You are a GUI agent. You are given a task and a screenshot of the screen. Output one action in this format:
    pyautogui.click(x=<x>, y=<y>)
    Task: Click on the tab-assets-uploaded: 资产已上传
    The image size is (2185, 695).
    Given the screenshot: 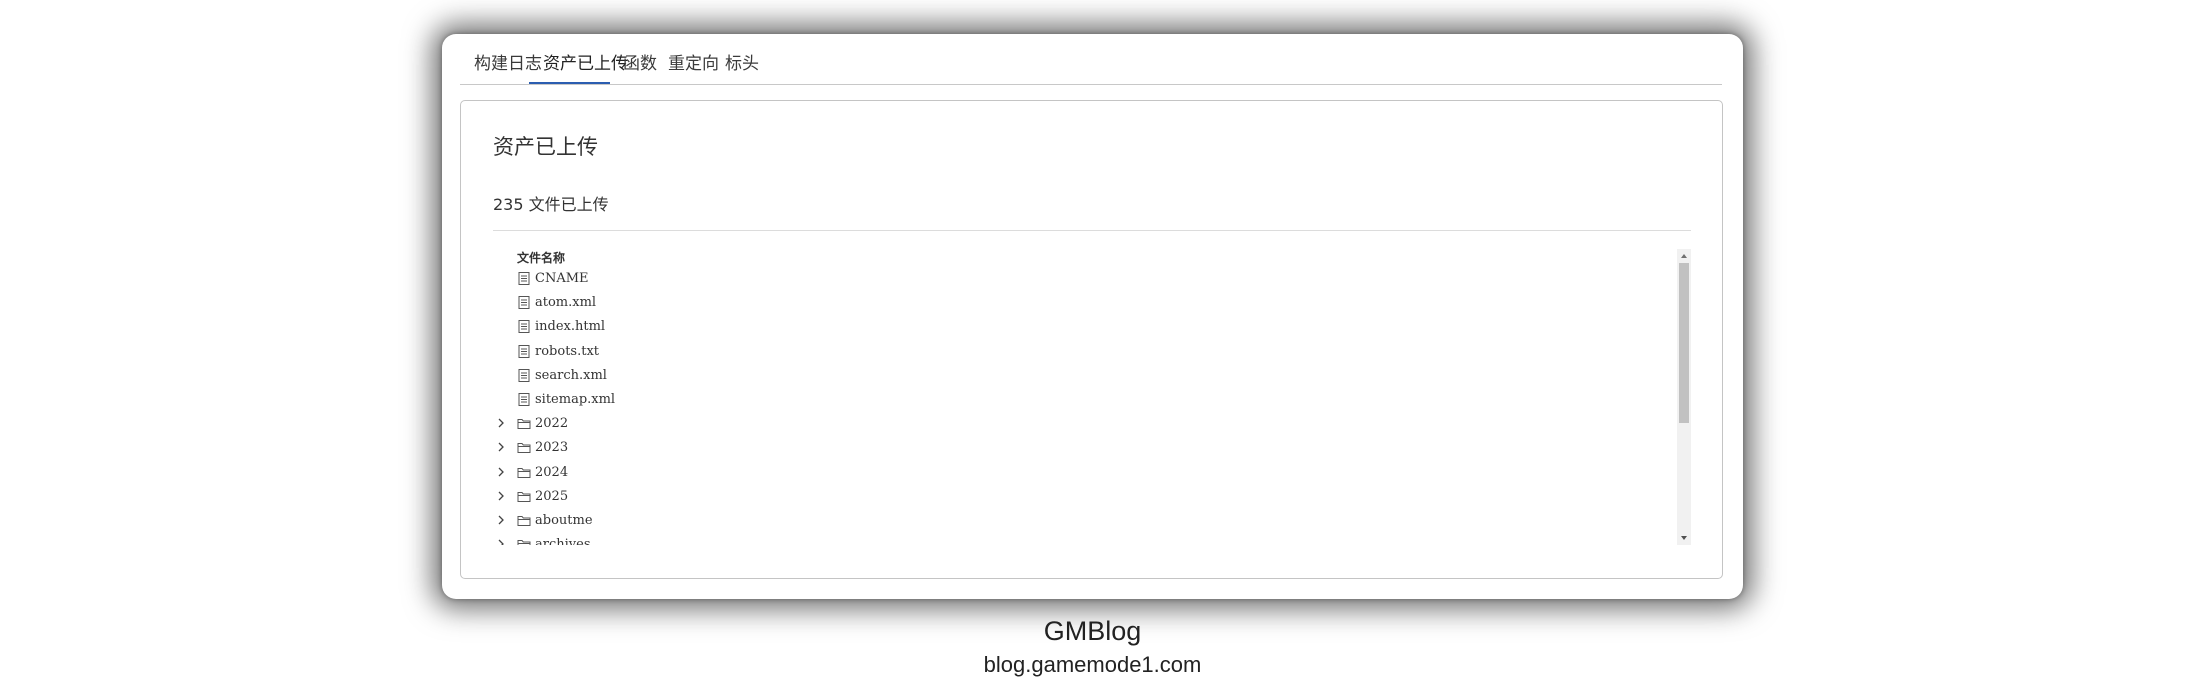 What is the action you would take?
    pyautogui.click(x=578, y=65)
    